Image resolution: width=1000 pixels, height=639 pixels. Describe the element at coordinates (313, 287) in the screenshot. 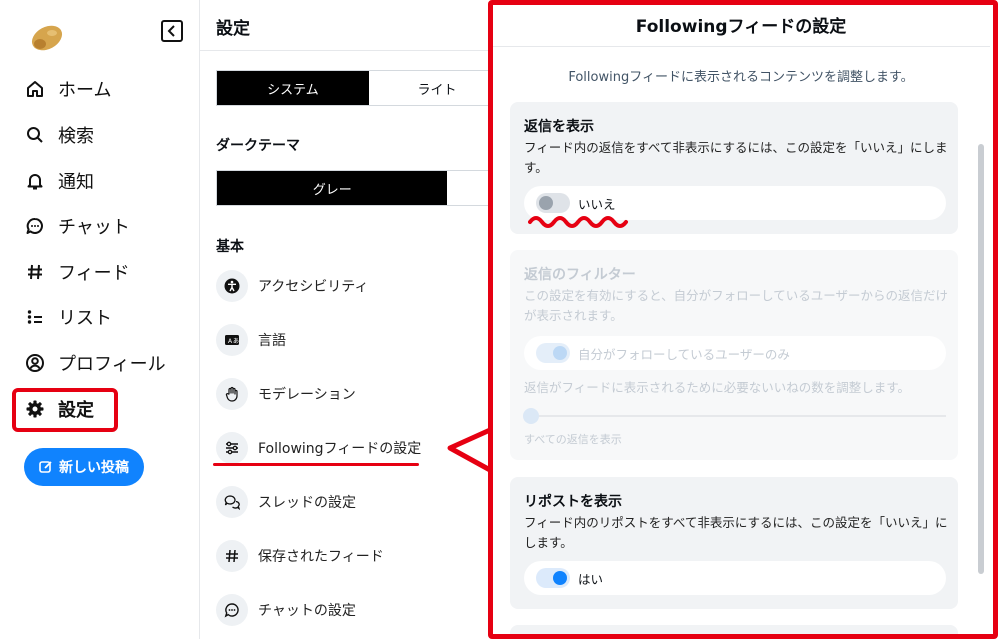

I see `settings-row-label: アクセシビリティ` at that location.